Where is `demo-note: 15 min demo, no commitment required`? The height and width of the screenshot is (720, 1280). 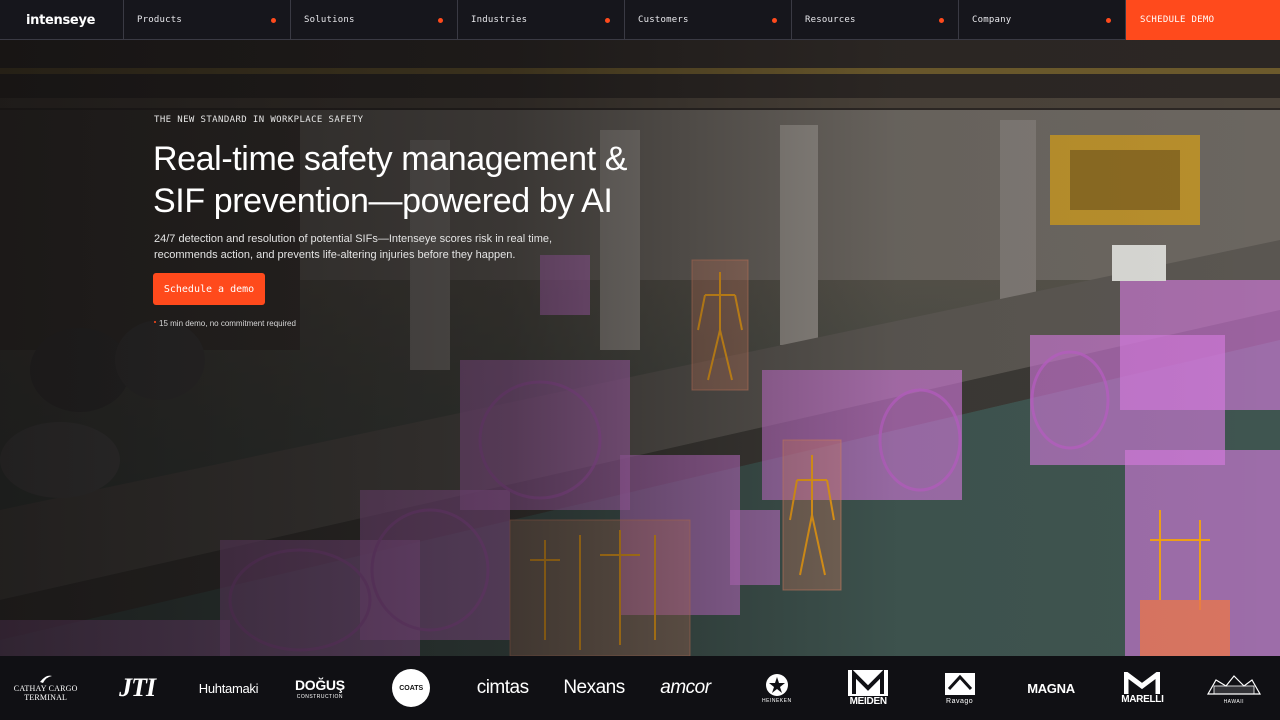 demo-note: 15 min demo, no commitment required is located at coordinates (225, 323).